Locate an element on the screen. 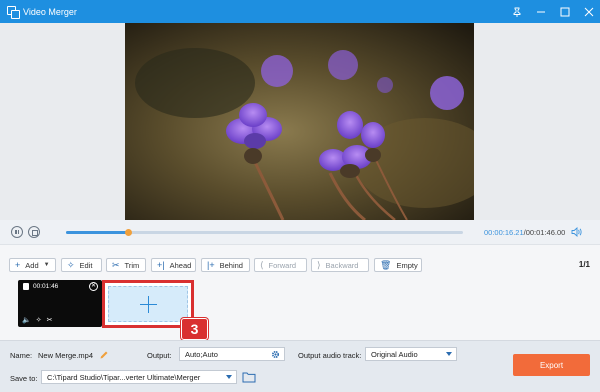 Image resolution: width=600 pixels, height=392 pixels. progress-handle is located at coordinates (128, 232).